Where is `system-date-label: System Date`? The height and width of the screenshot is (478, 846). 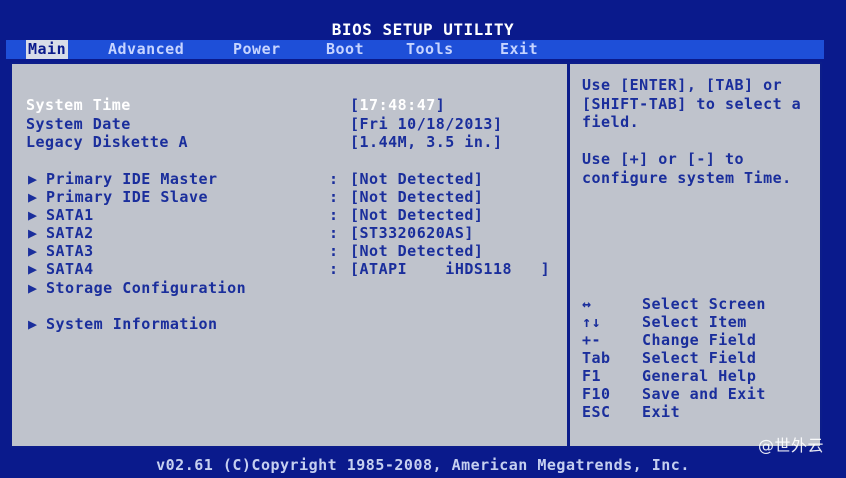
system-date-label: System Date is located at coordinates (78, 124).